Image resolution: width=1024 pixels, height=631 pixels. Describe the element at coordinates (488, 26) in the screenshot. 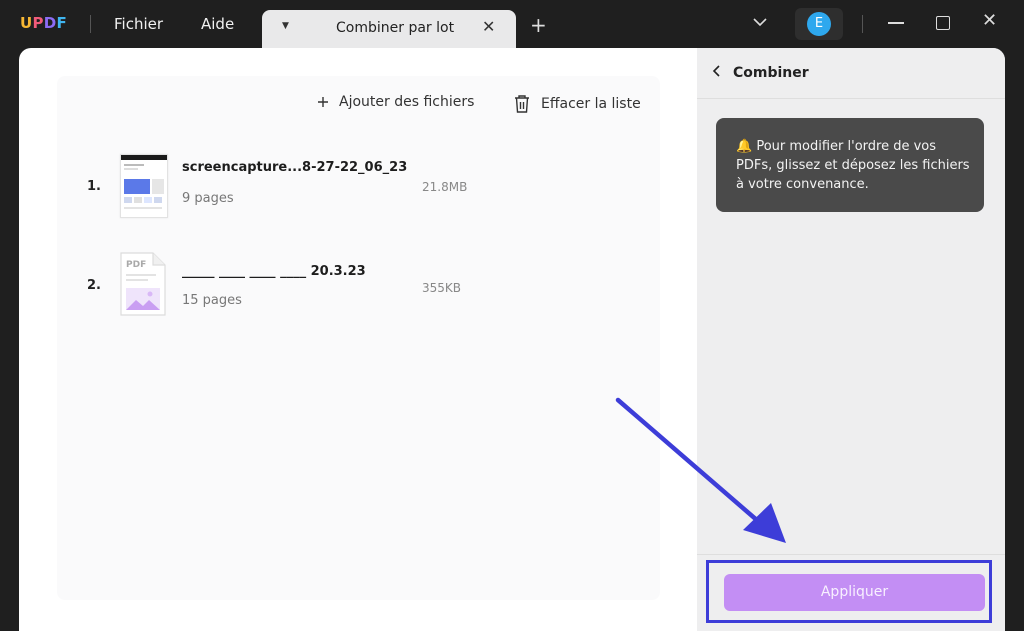

I see `close-tab-icon: ✕` at that location.